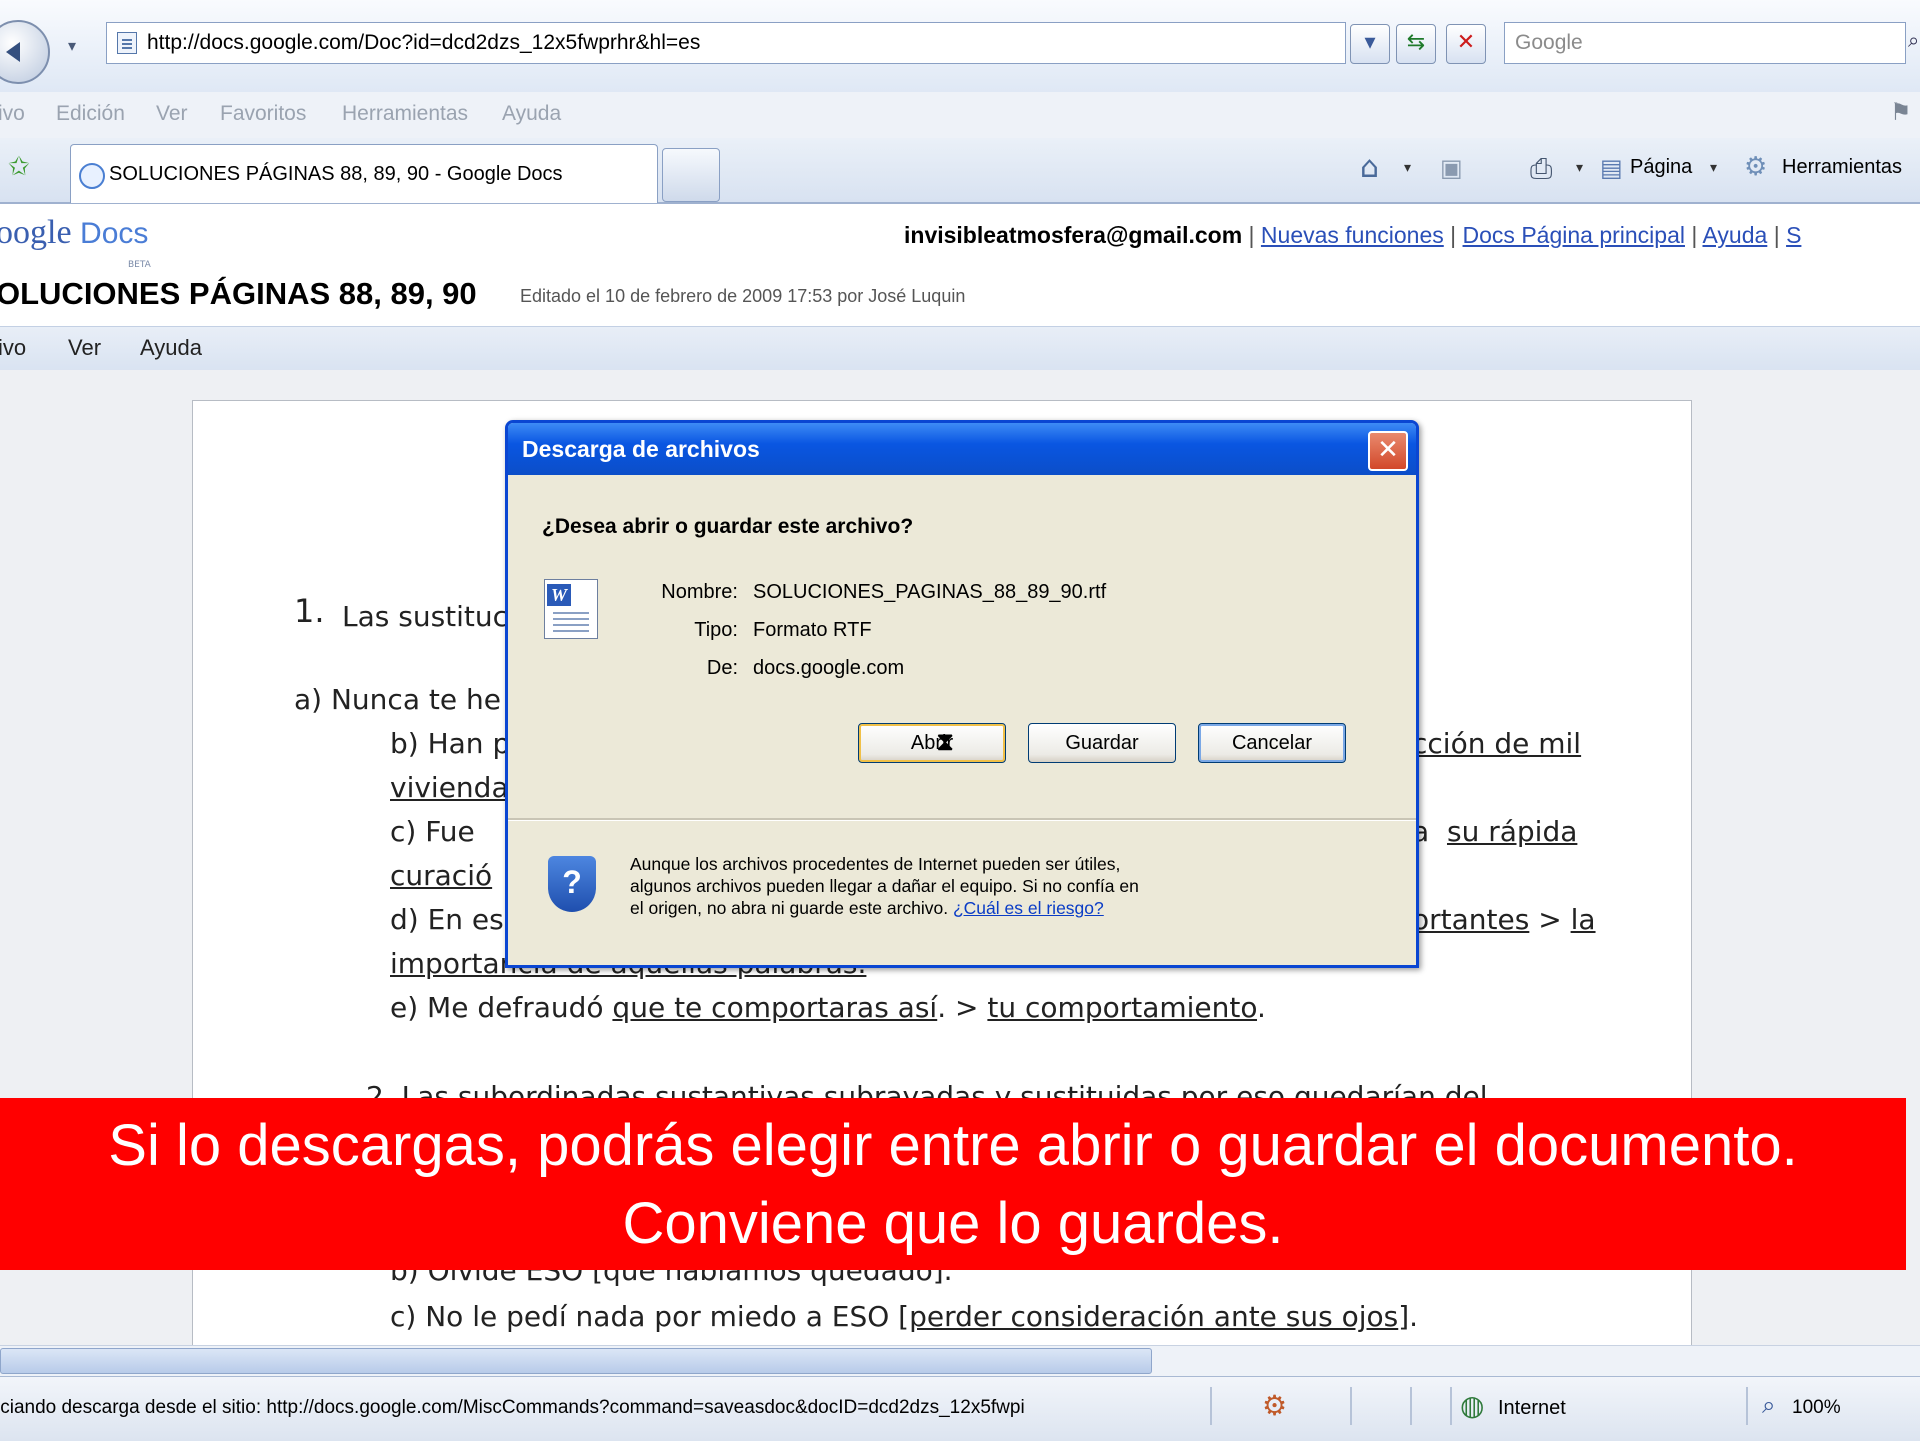  I want to click on refresh-icon: ⇆, so click(1416, 44).